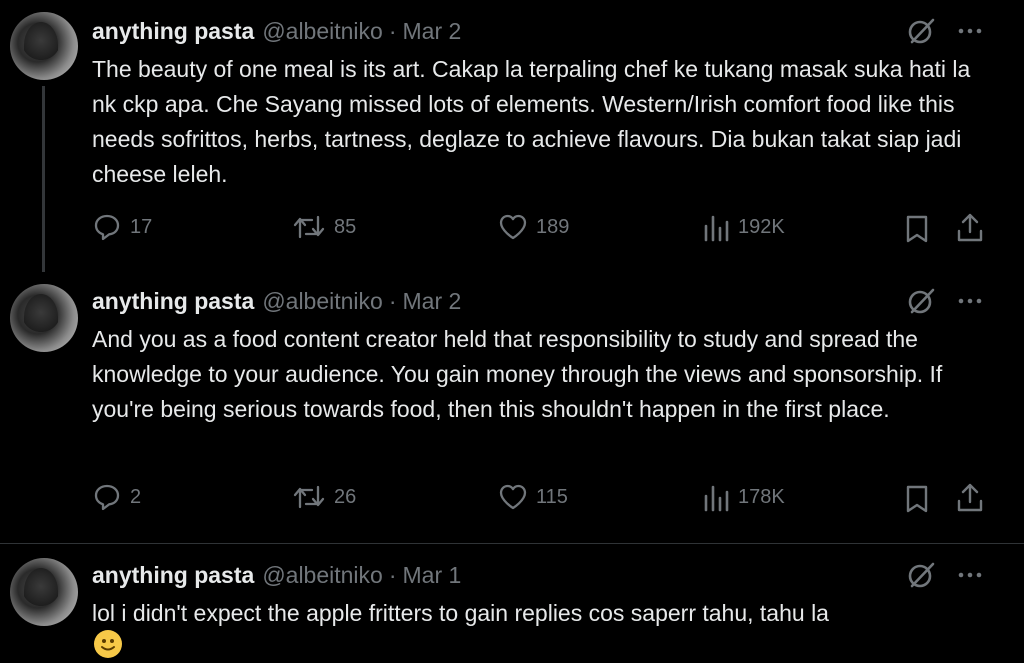  I want to click on view-count: 178K, so click(761, 496).